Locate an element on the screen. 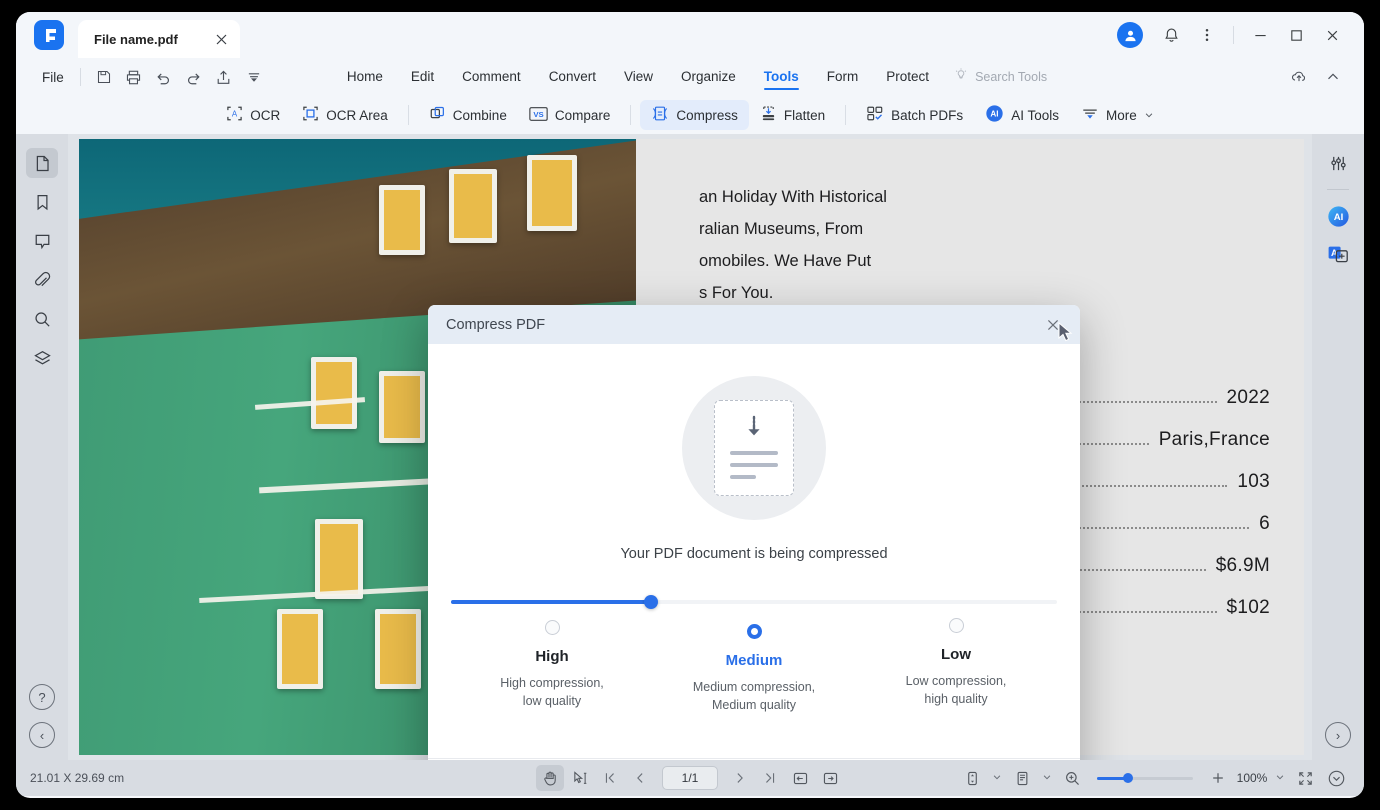 The height and width of the screenshot is (810, 1380). ai-circle-icon: AI is located at coordinates (1338, 216).